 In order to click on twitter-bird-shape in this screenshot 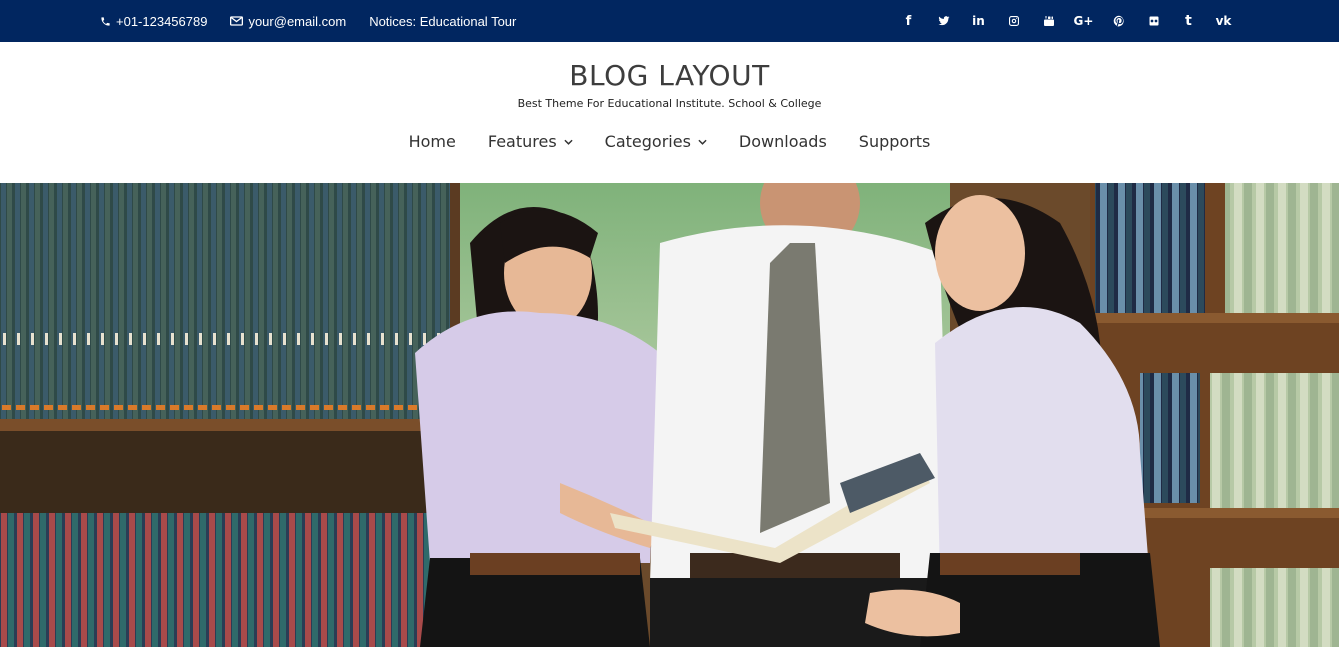, I will do `click(943, 21)`.